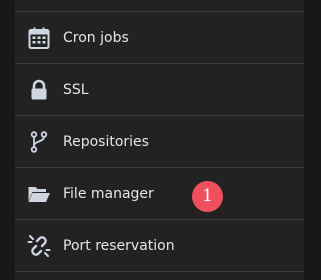 The height and width of the screenshot is (280, 321). I want to click on git-branch-icon, so click(39, 142).